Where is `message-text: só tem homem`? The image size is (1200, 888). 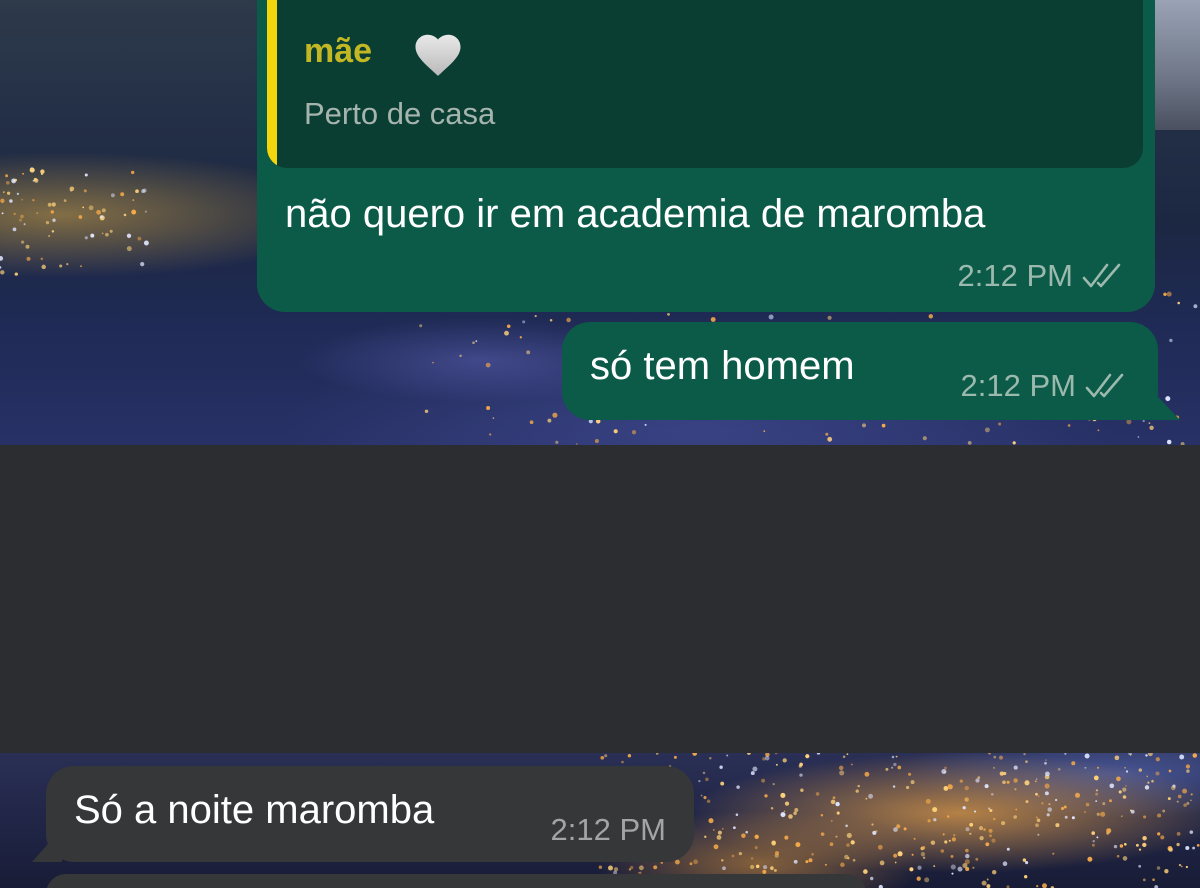
message-text: só tem homem is located at coordinates (722, 366).